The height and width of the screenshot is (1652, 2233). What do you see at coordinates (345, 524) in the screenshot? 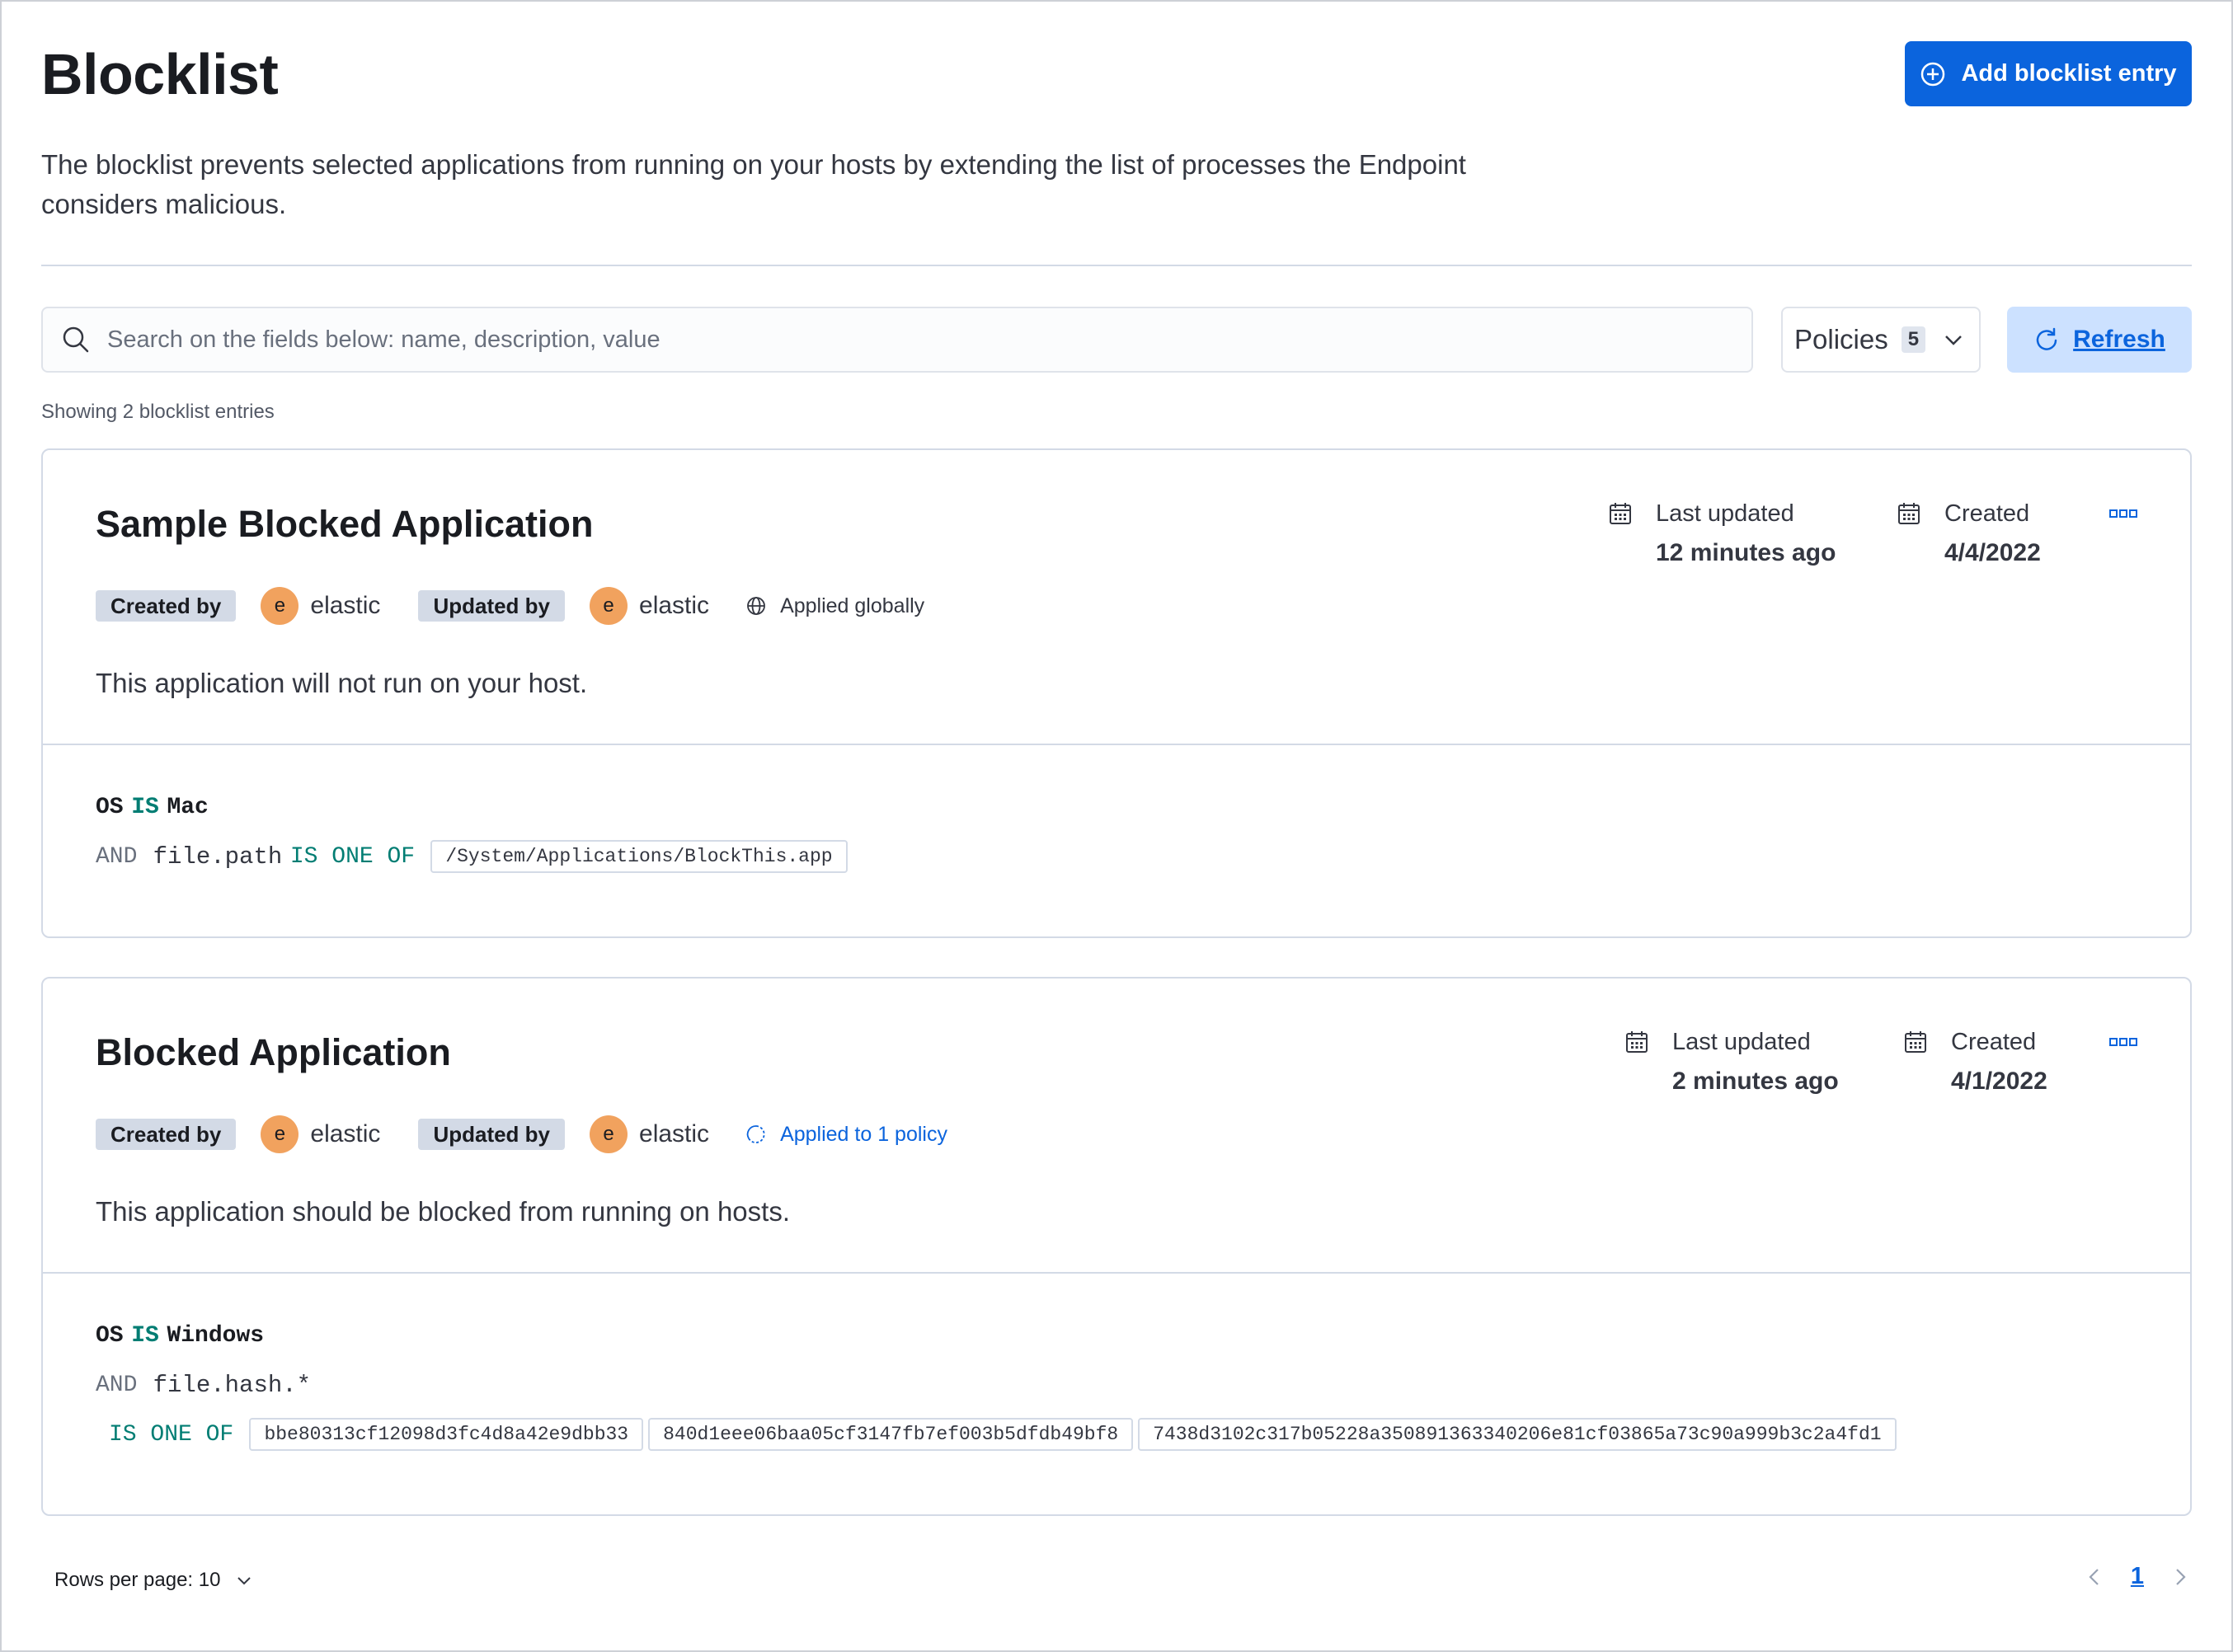
I see `entry-name: Sample Blocked Application` at bounding box center [345, 524].